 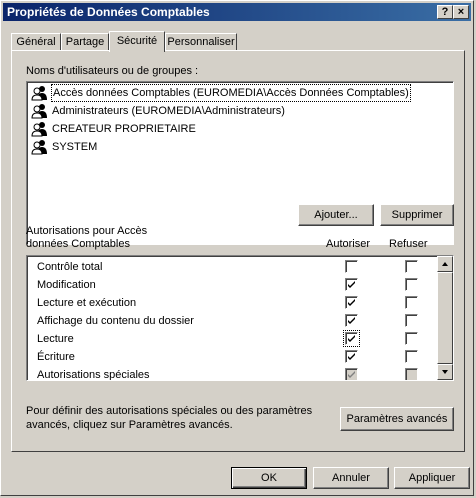 What do you see at coordinates (397, 419) in the screenshot?
I see `advanced-settings-button: Paramètres avancés` at bounding box center [397, 419].